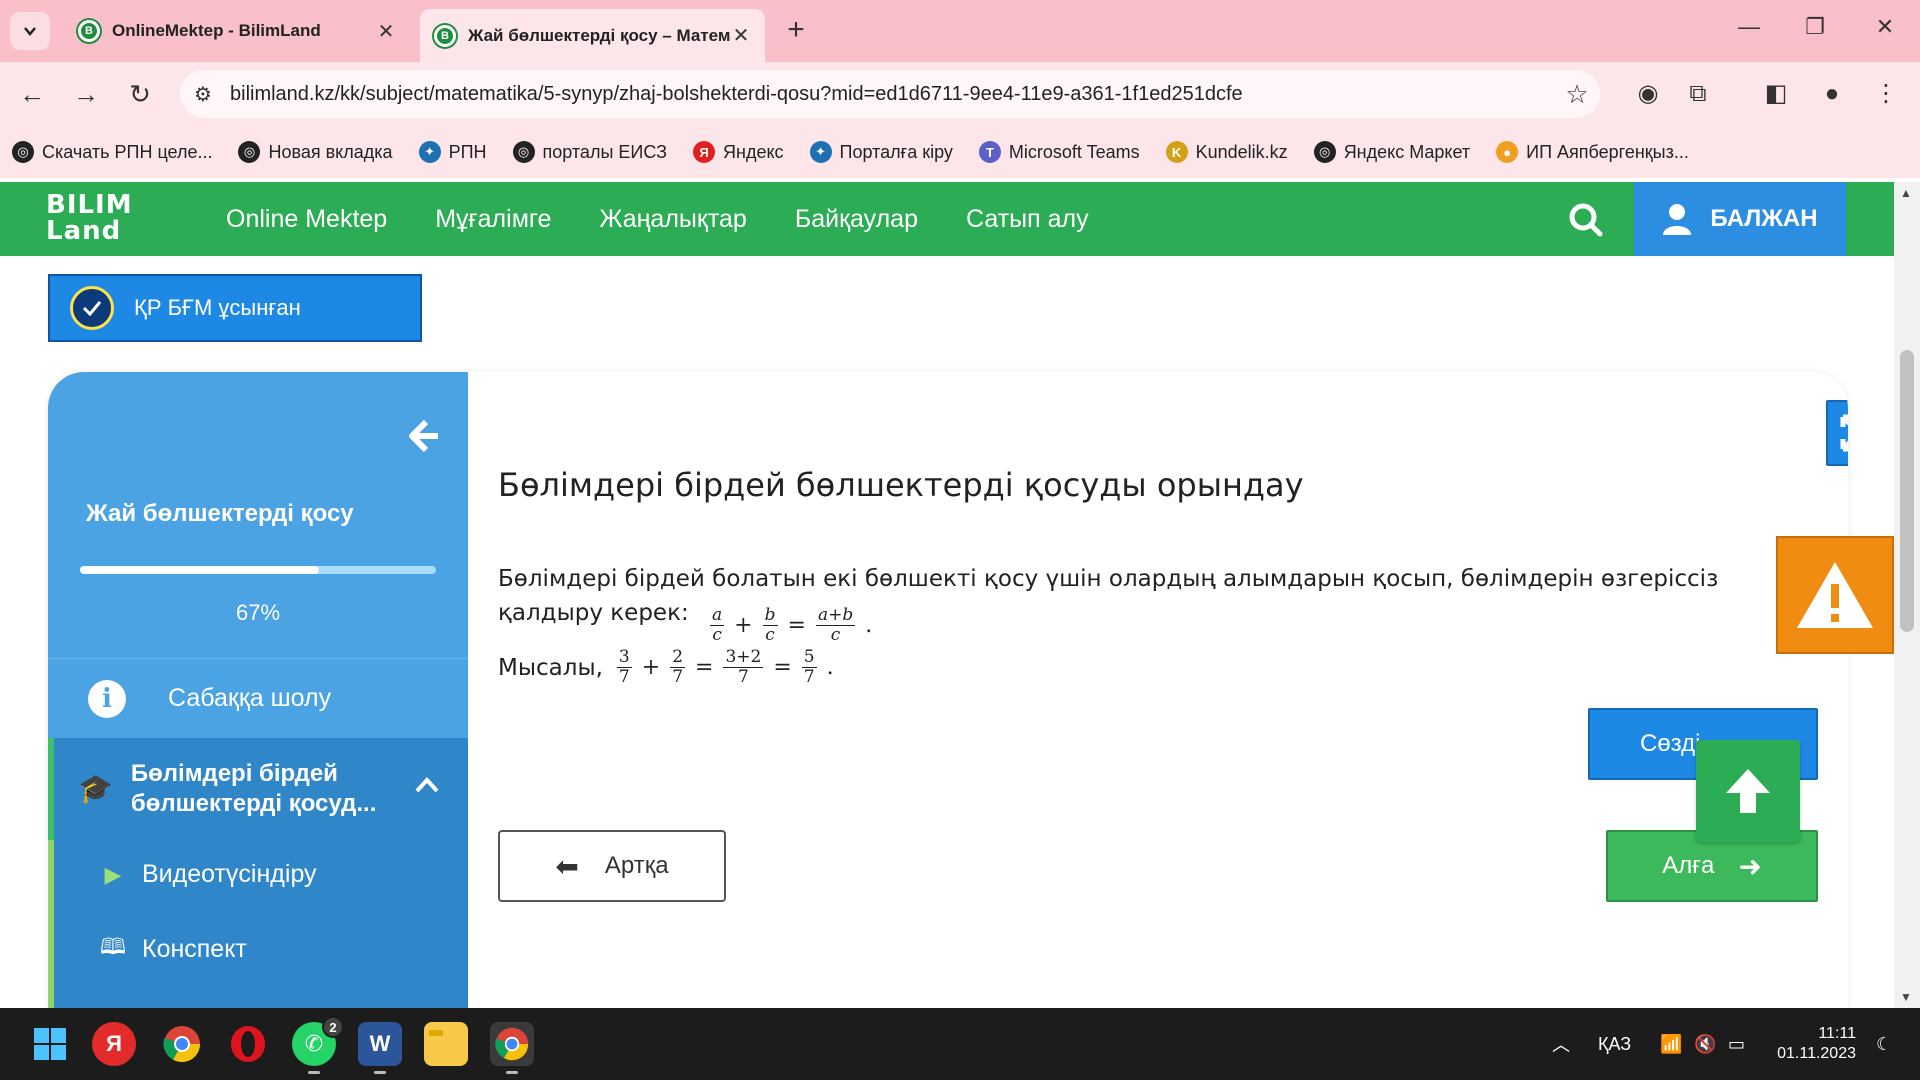 The height and width of the screenshot is (1080, 1920). I want to click on profile-avatar: ●, so click(1832, 94).